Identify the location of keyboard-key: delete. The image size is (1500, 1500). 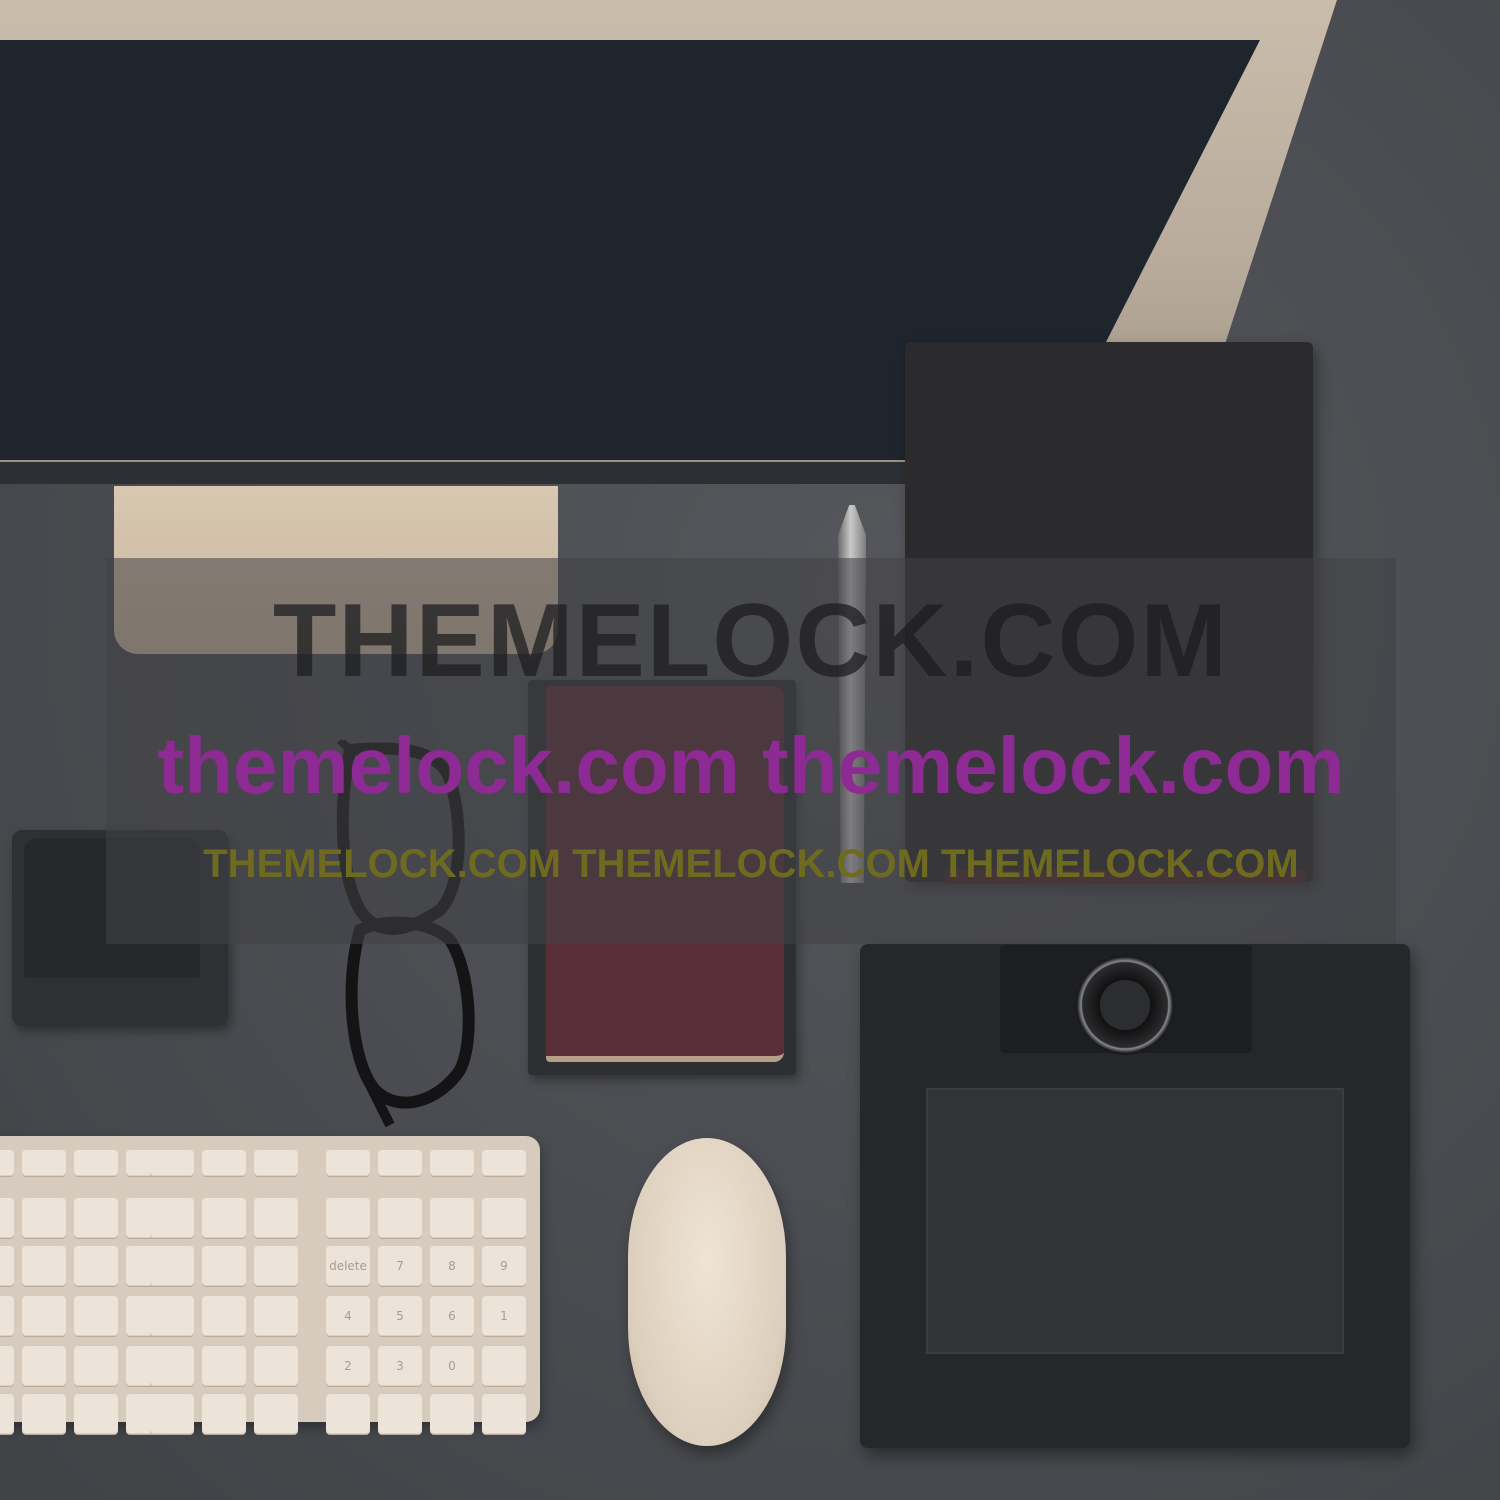
(348, 1266).